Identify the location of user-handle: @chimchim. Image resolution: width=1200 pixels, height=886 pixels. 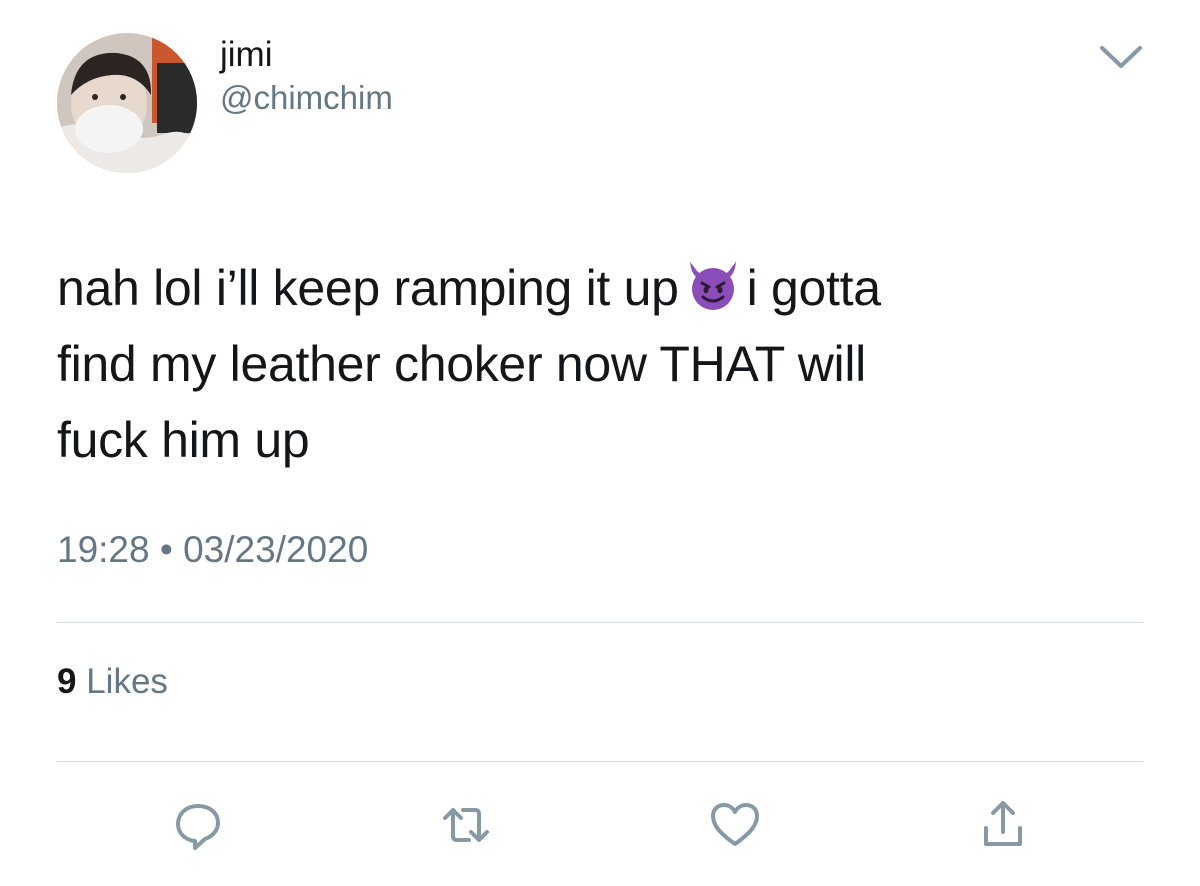
(306, 98).